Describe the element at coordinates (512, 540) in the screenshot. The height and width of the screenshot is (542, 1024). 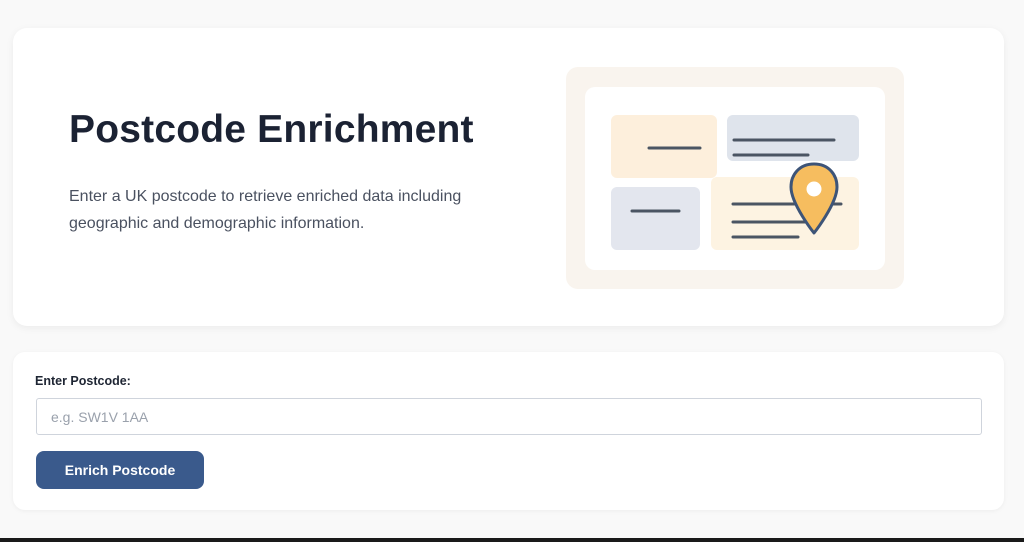
I see `bottom-edge` at that location.